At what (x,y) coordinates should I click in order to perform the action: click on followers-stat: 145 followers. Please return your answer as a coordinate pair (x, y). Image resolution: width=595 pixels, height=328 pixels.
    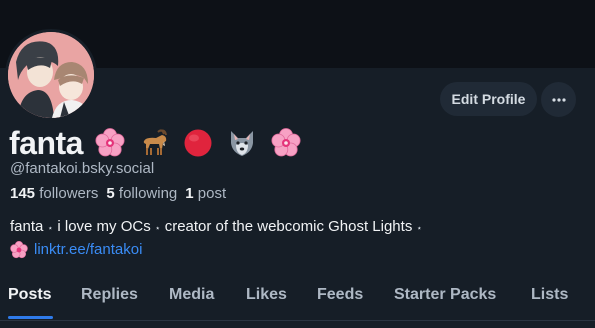
    Looking at the image, I should click on (54, 193).